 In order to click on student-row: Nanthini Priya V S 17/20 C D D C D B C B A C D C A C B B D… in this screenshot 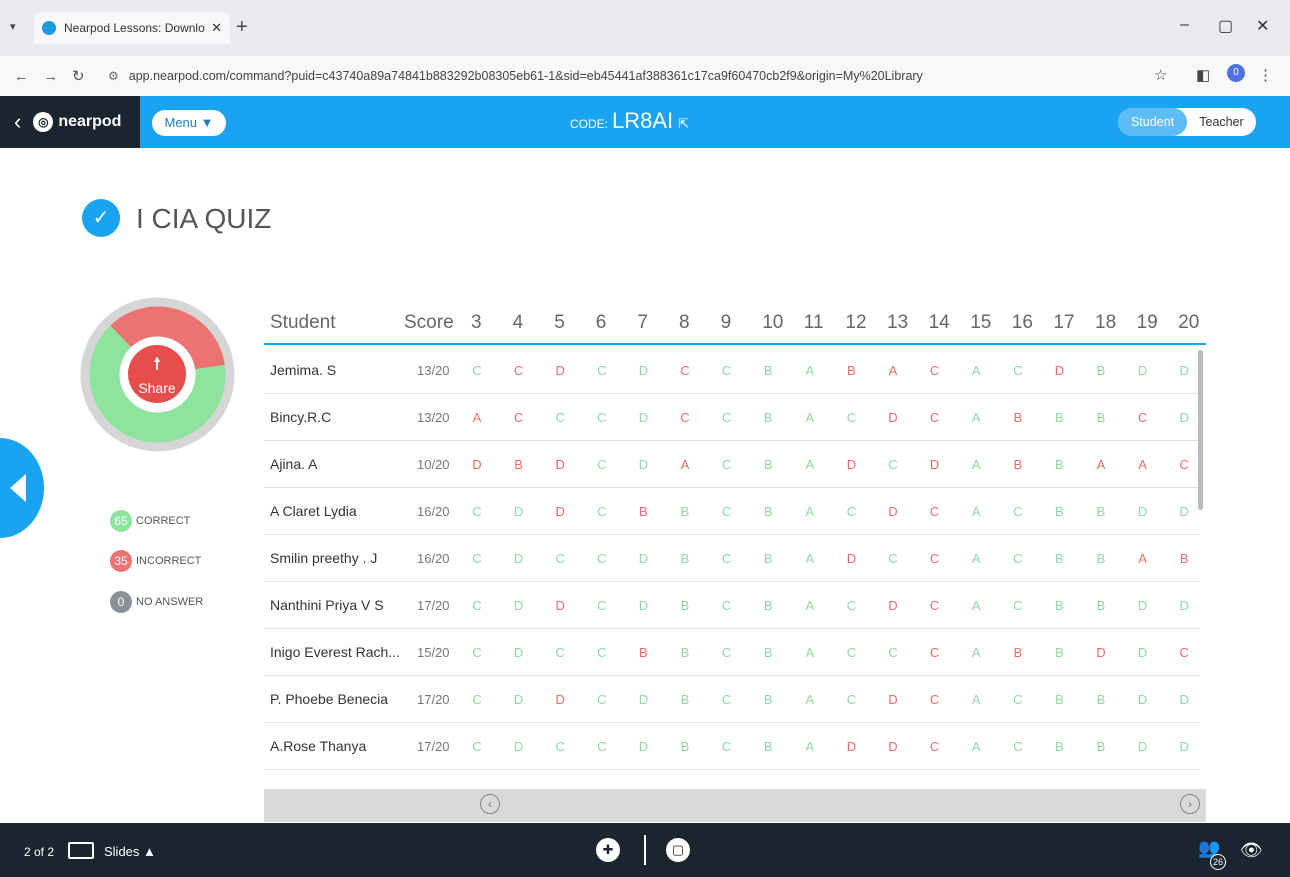, I will do `click(732, 605)`.